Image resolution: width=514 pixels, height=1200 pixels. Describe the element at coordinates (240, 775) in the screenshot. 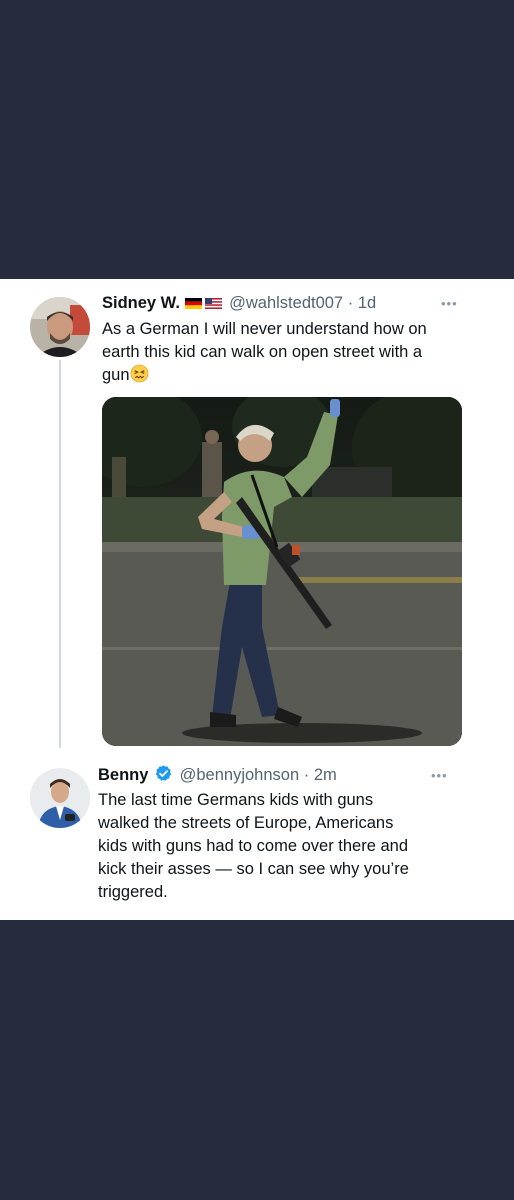

I see `reply-author-handle: @bennyjohnson` at that location.